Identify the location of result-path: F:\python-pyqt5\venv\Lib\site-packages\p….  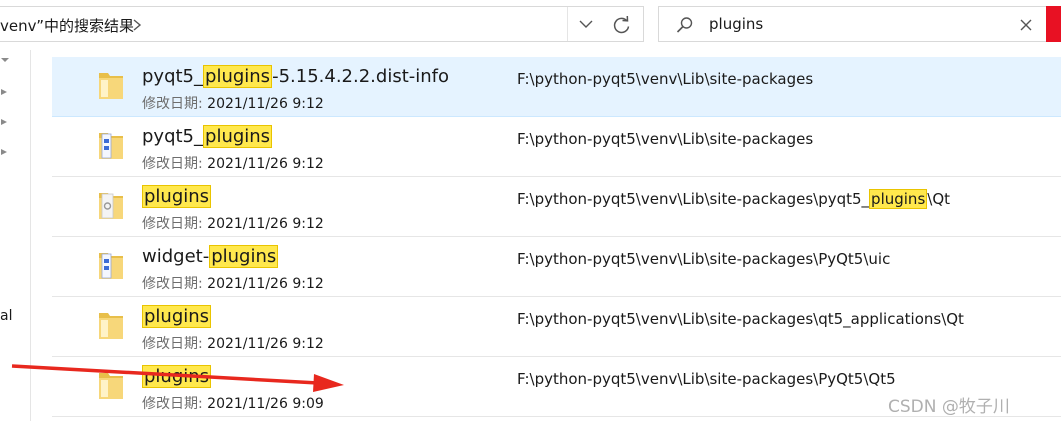
(734, 199).